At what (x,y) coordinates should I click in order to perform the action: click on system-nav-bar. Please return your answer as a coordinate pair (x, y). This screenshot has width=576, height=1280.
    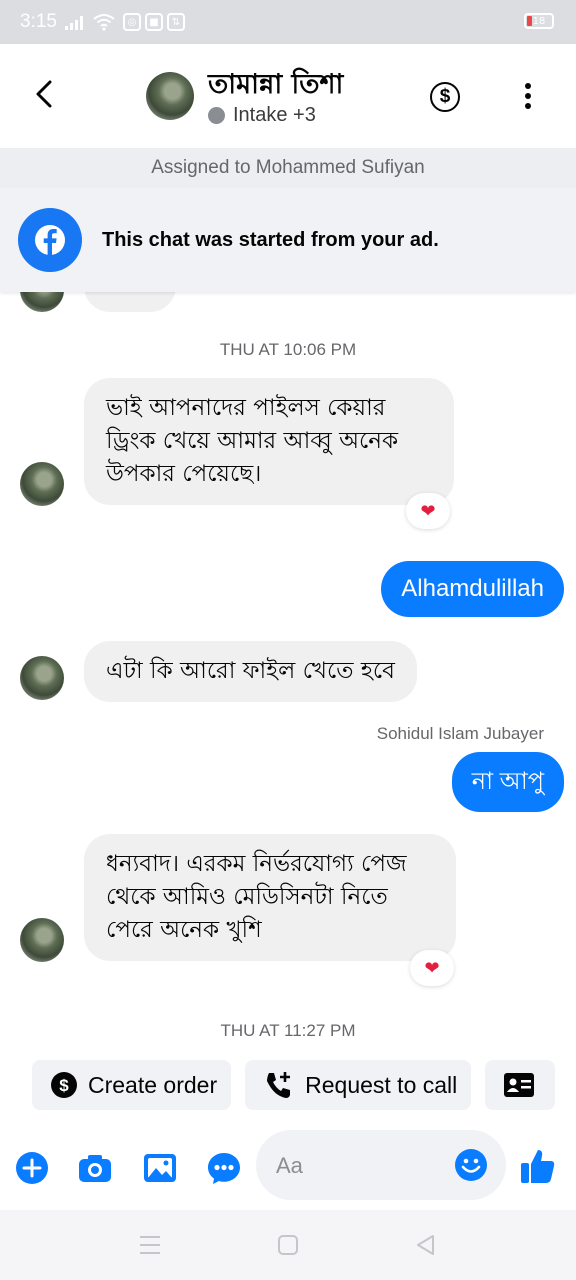
    Looking at the image, I should click on (288, 1245).